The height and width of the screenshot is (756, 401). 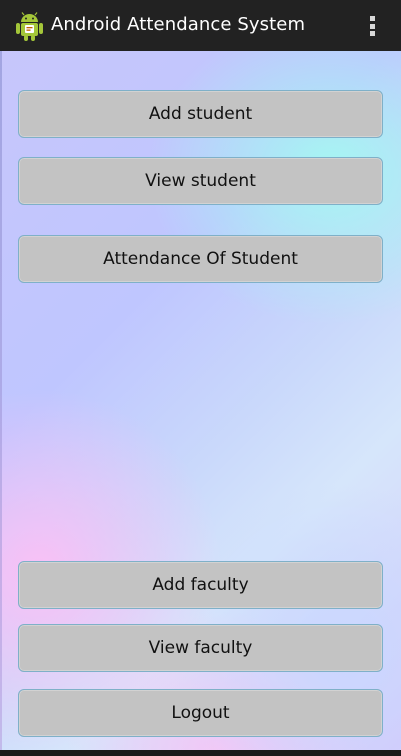 I want to click on android-icon, so click(x=29, y=27).